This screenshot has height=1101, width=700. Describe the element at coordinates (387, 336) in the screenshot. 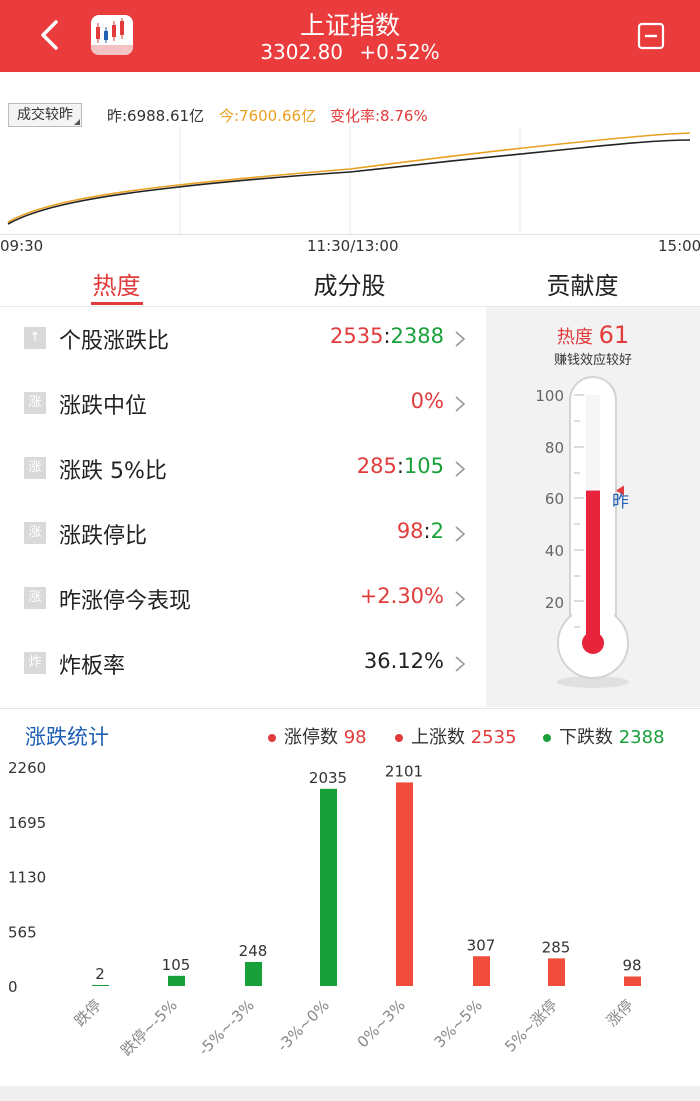

I see `row-value: 2535:2388` at that location.